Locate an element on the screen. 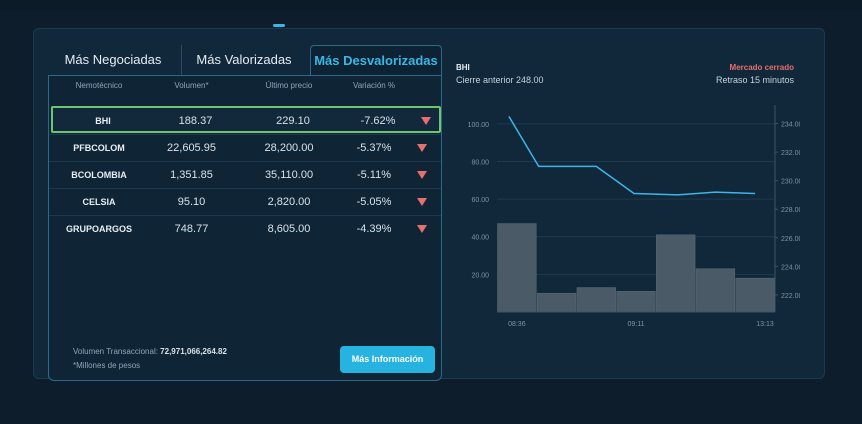 The height and width of the screenshot is (424, 862). price-cell: 2,820.00 is located at coordinates (289, 202).